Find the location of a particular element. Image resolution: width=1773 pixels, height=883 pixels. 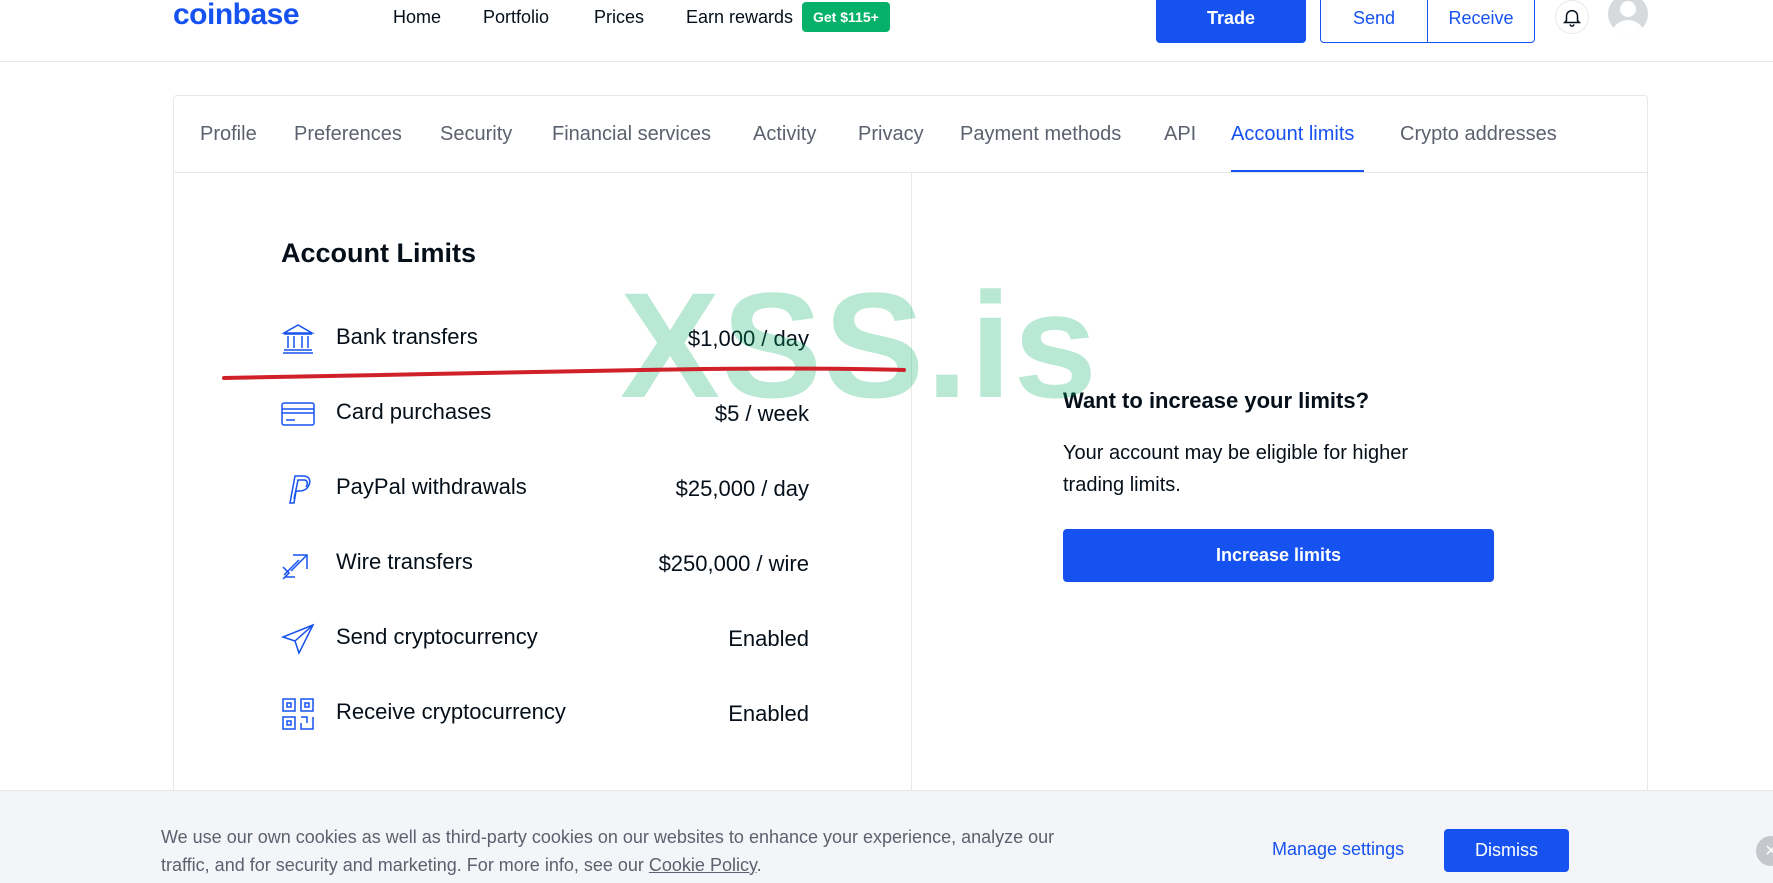

limit-value: $5 / week is located at coordinates (761, 413).